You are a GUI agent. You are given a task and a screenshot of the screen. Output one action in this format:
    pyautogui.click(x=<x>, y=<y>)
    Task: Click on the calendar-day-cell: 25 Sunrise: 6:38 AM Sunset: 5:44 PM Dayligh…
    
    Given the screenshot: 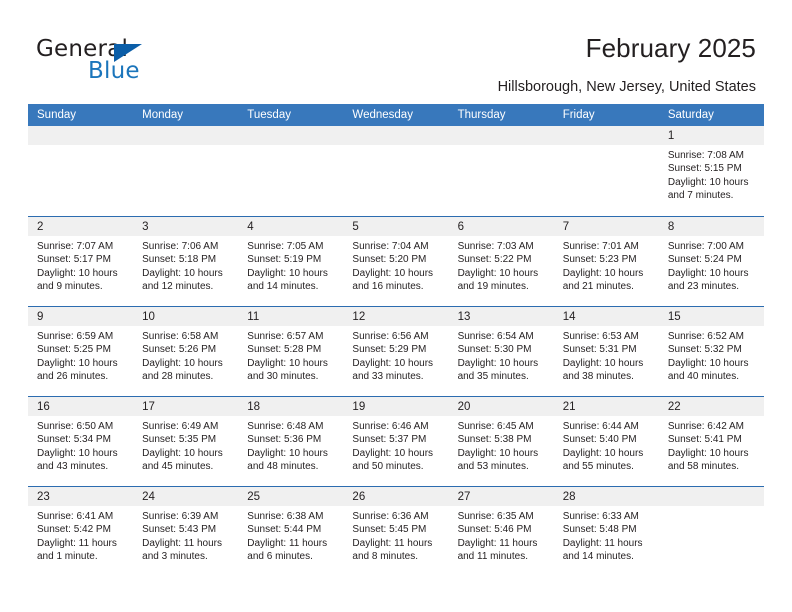 What is the action you would take?
    pyautogui.click(x=291, y=531)
    